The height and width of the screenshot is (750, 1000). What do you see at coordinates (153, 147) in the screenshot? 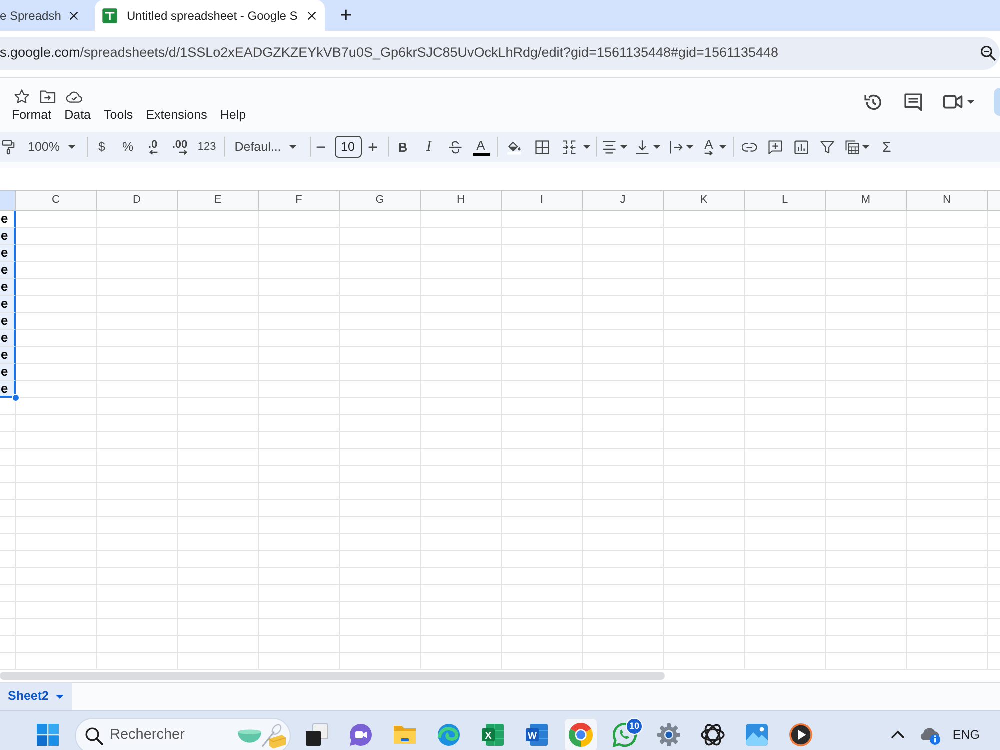
I see `decrease-decimal-button: .0` at bounding box center [153, 147].